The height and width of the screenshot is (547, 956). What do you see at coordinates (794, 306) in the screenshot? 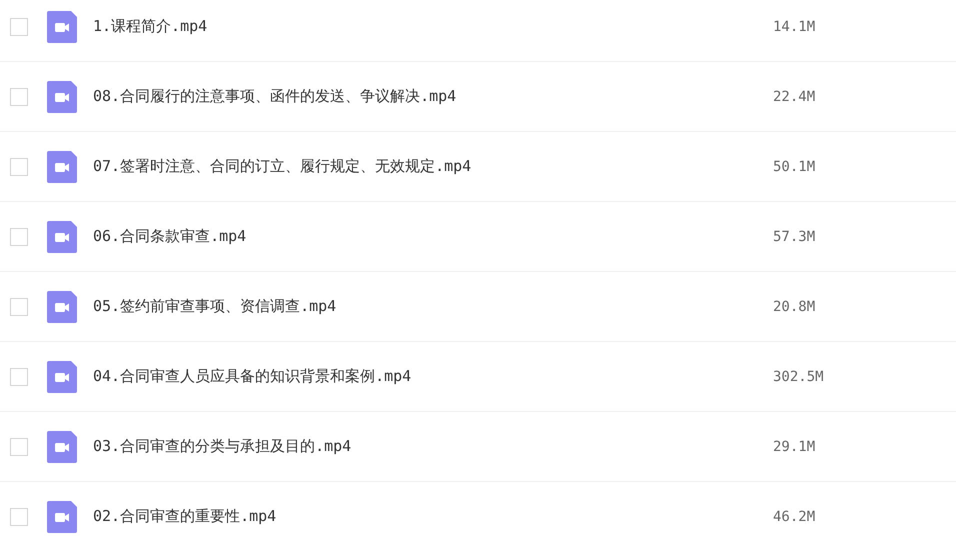
I see `file-size: 20.8M` at bounding box center [794, 306].